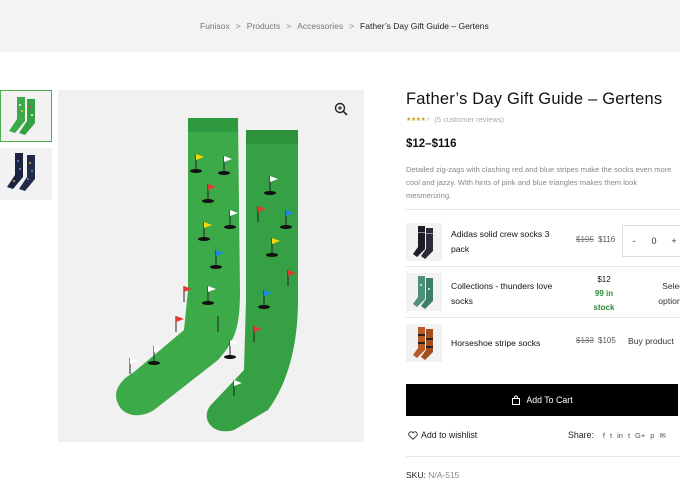  I want to click on teal-socks-thumbnail, so click(423, 292).